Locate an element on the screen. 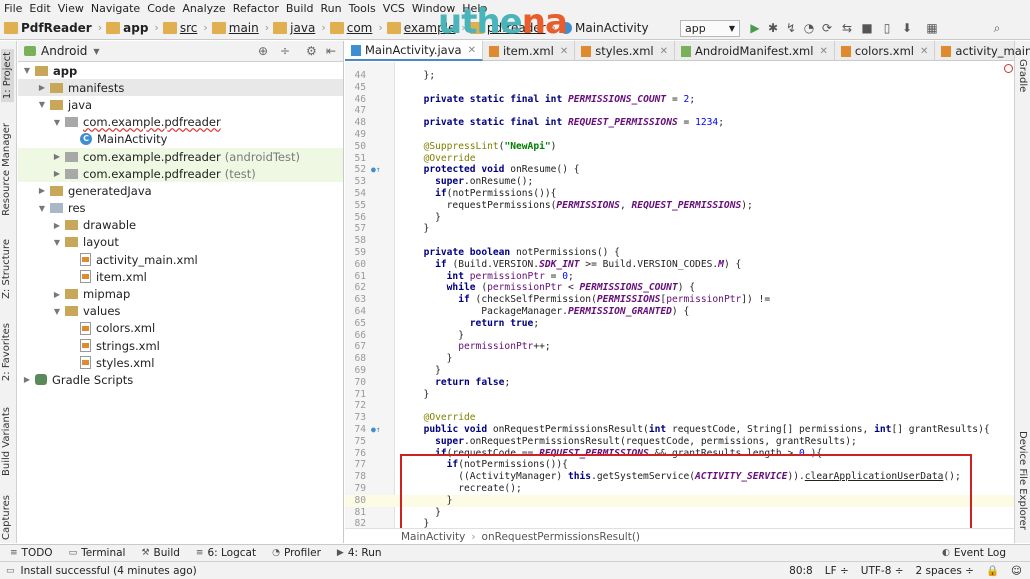  code-line: 57 } is located at coordinates (679, 229).